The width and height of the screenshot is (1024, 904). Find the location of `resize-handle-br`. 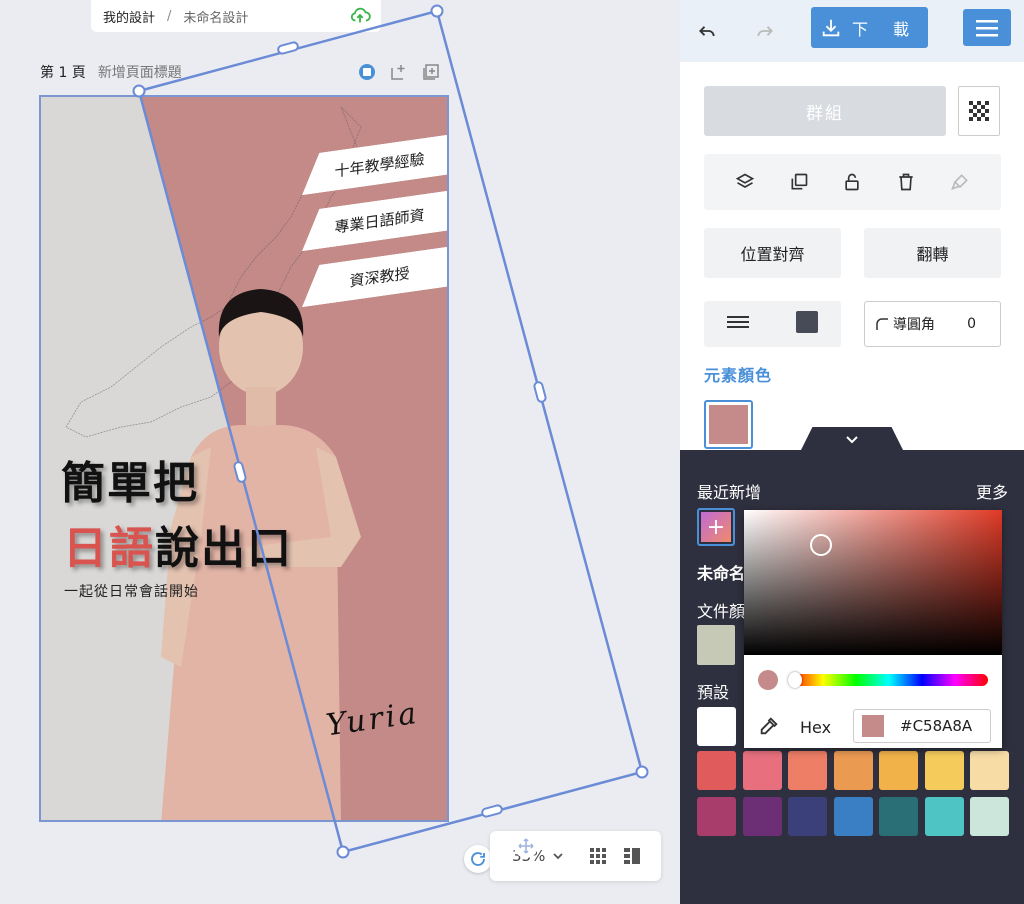

resize-handle-br is located at coordinates (642, 772).